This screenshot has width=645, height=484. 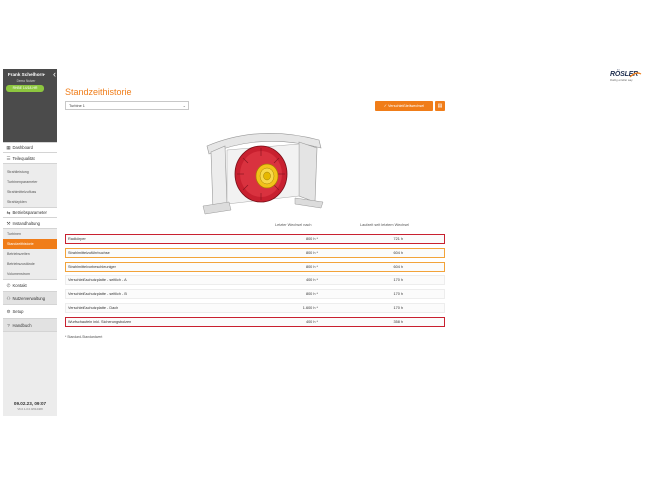 What do you see at coordinates (100, 321) in the screenshot?
I see `part-name: Wurfschaufeln inkl. Sicherungsbolzen` at bounding box center [100, 321].